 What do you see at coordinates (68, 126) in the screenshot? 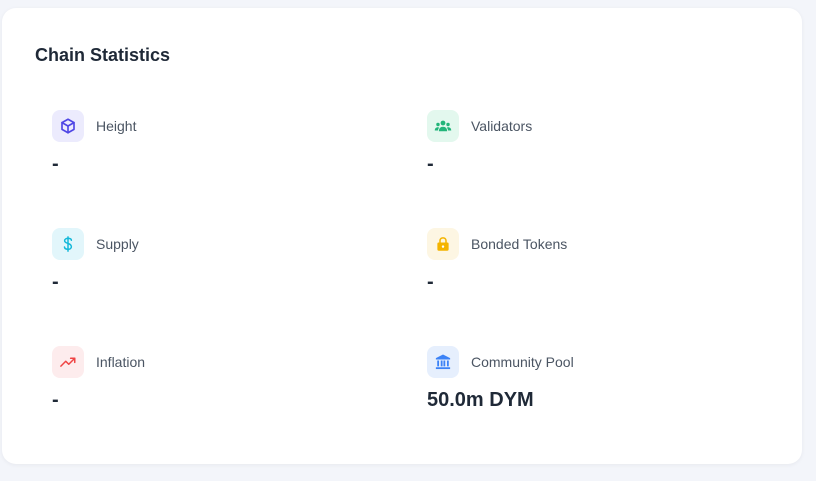
I see `cube-icon` at bounding box center [68, 126].